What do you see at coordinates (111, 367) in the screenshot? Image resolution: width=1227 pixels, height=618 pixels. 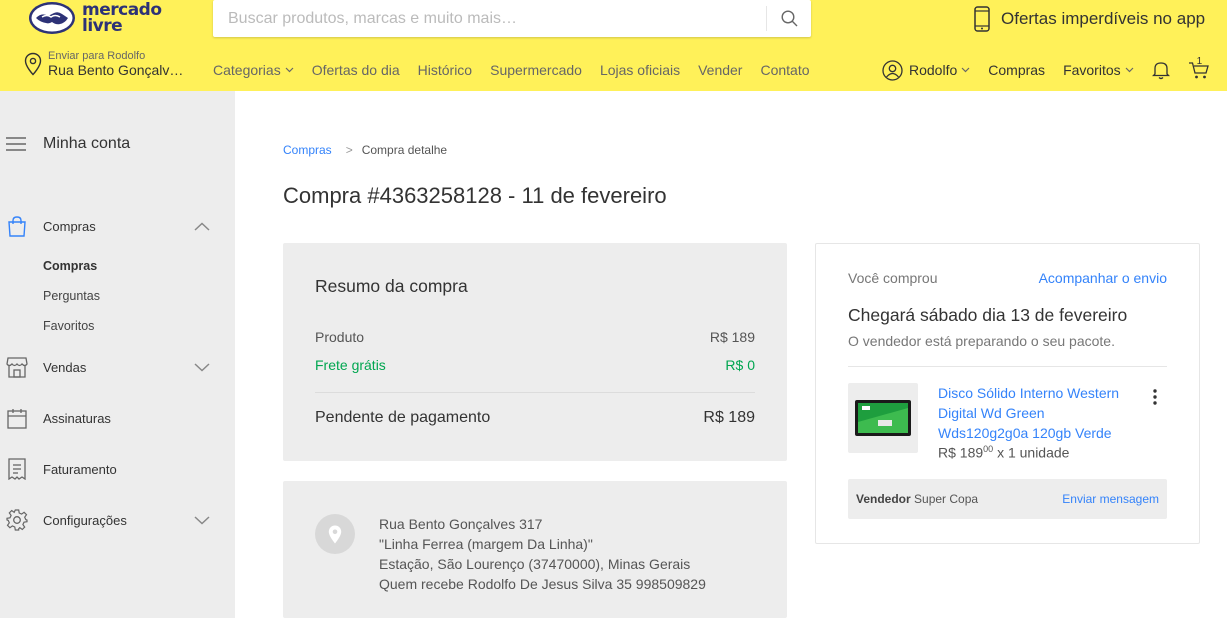 I see `sidebar-item-vendas: Vendas` at bounding box center [111, 367].